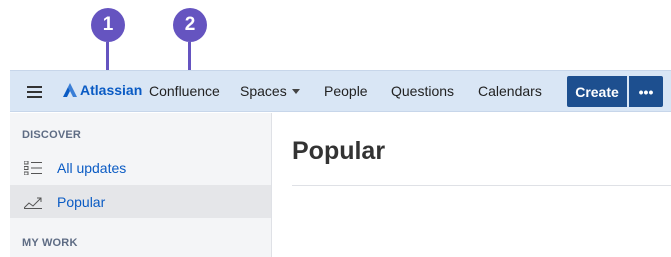 This screenshot has width=671, height=257. I want to click on nav-questions: Questions, so click(422, 91).